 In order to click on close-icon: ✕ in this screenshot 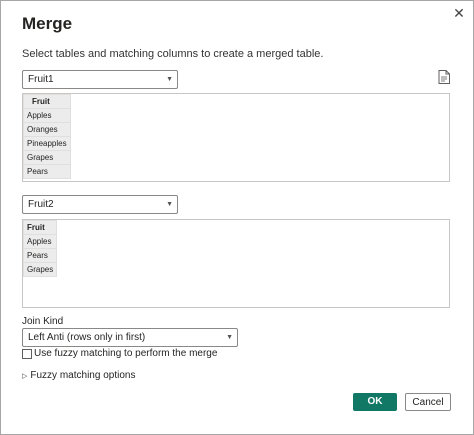, I will do `click(459, 12)`.